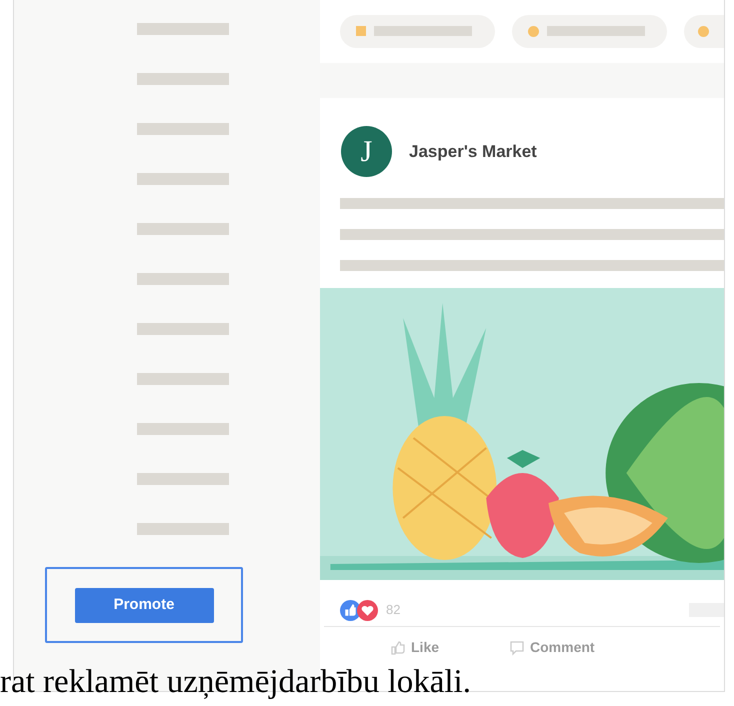  Describe the element at coordinates (361, 31) in the screenshot. I see `square-icon` at that location.